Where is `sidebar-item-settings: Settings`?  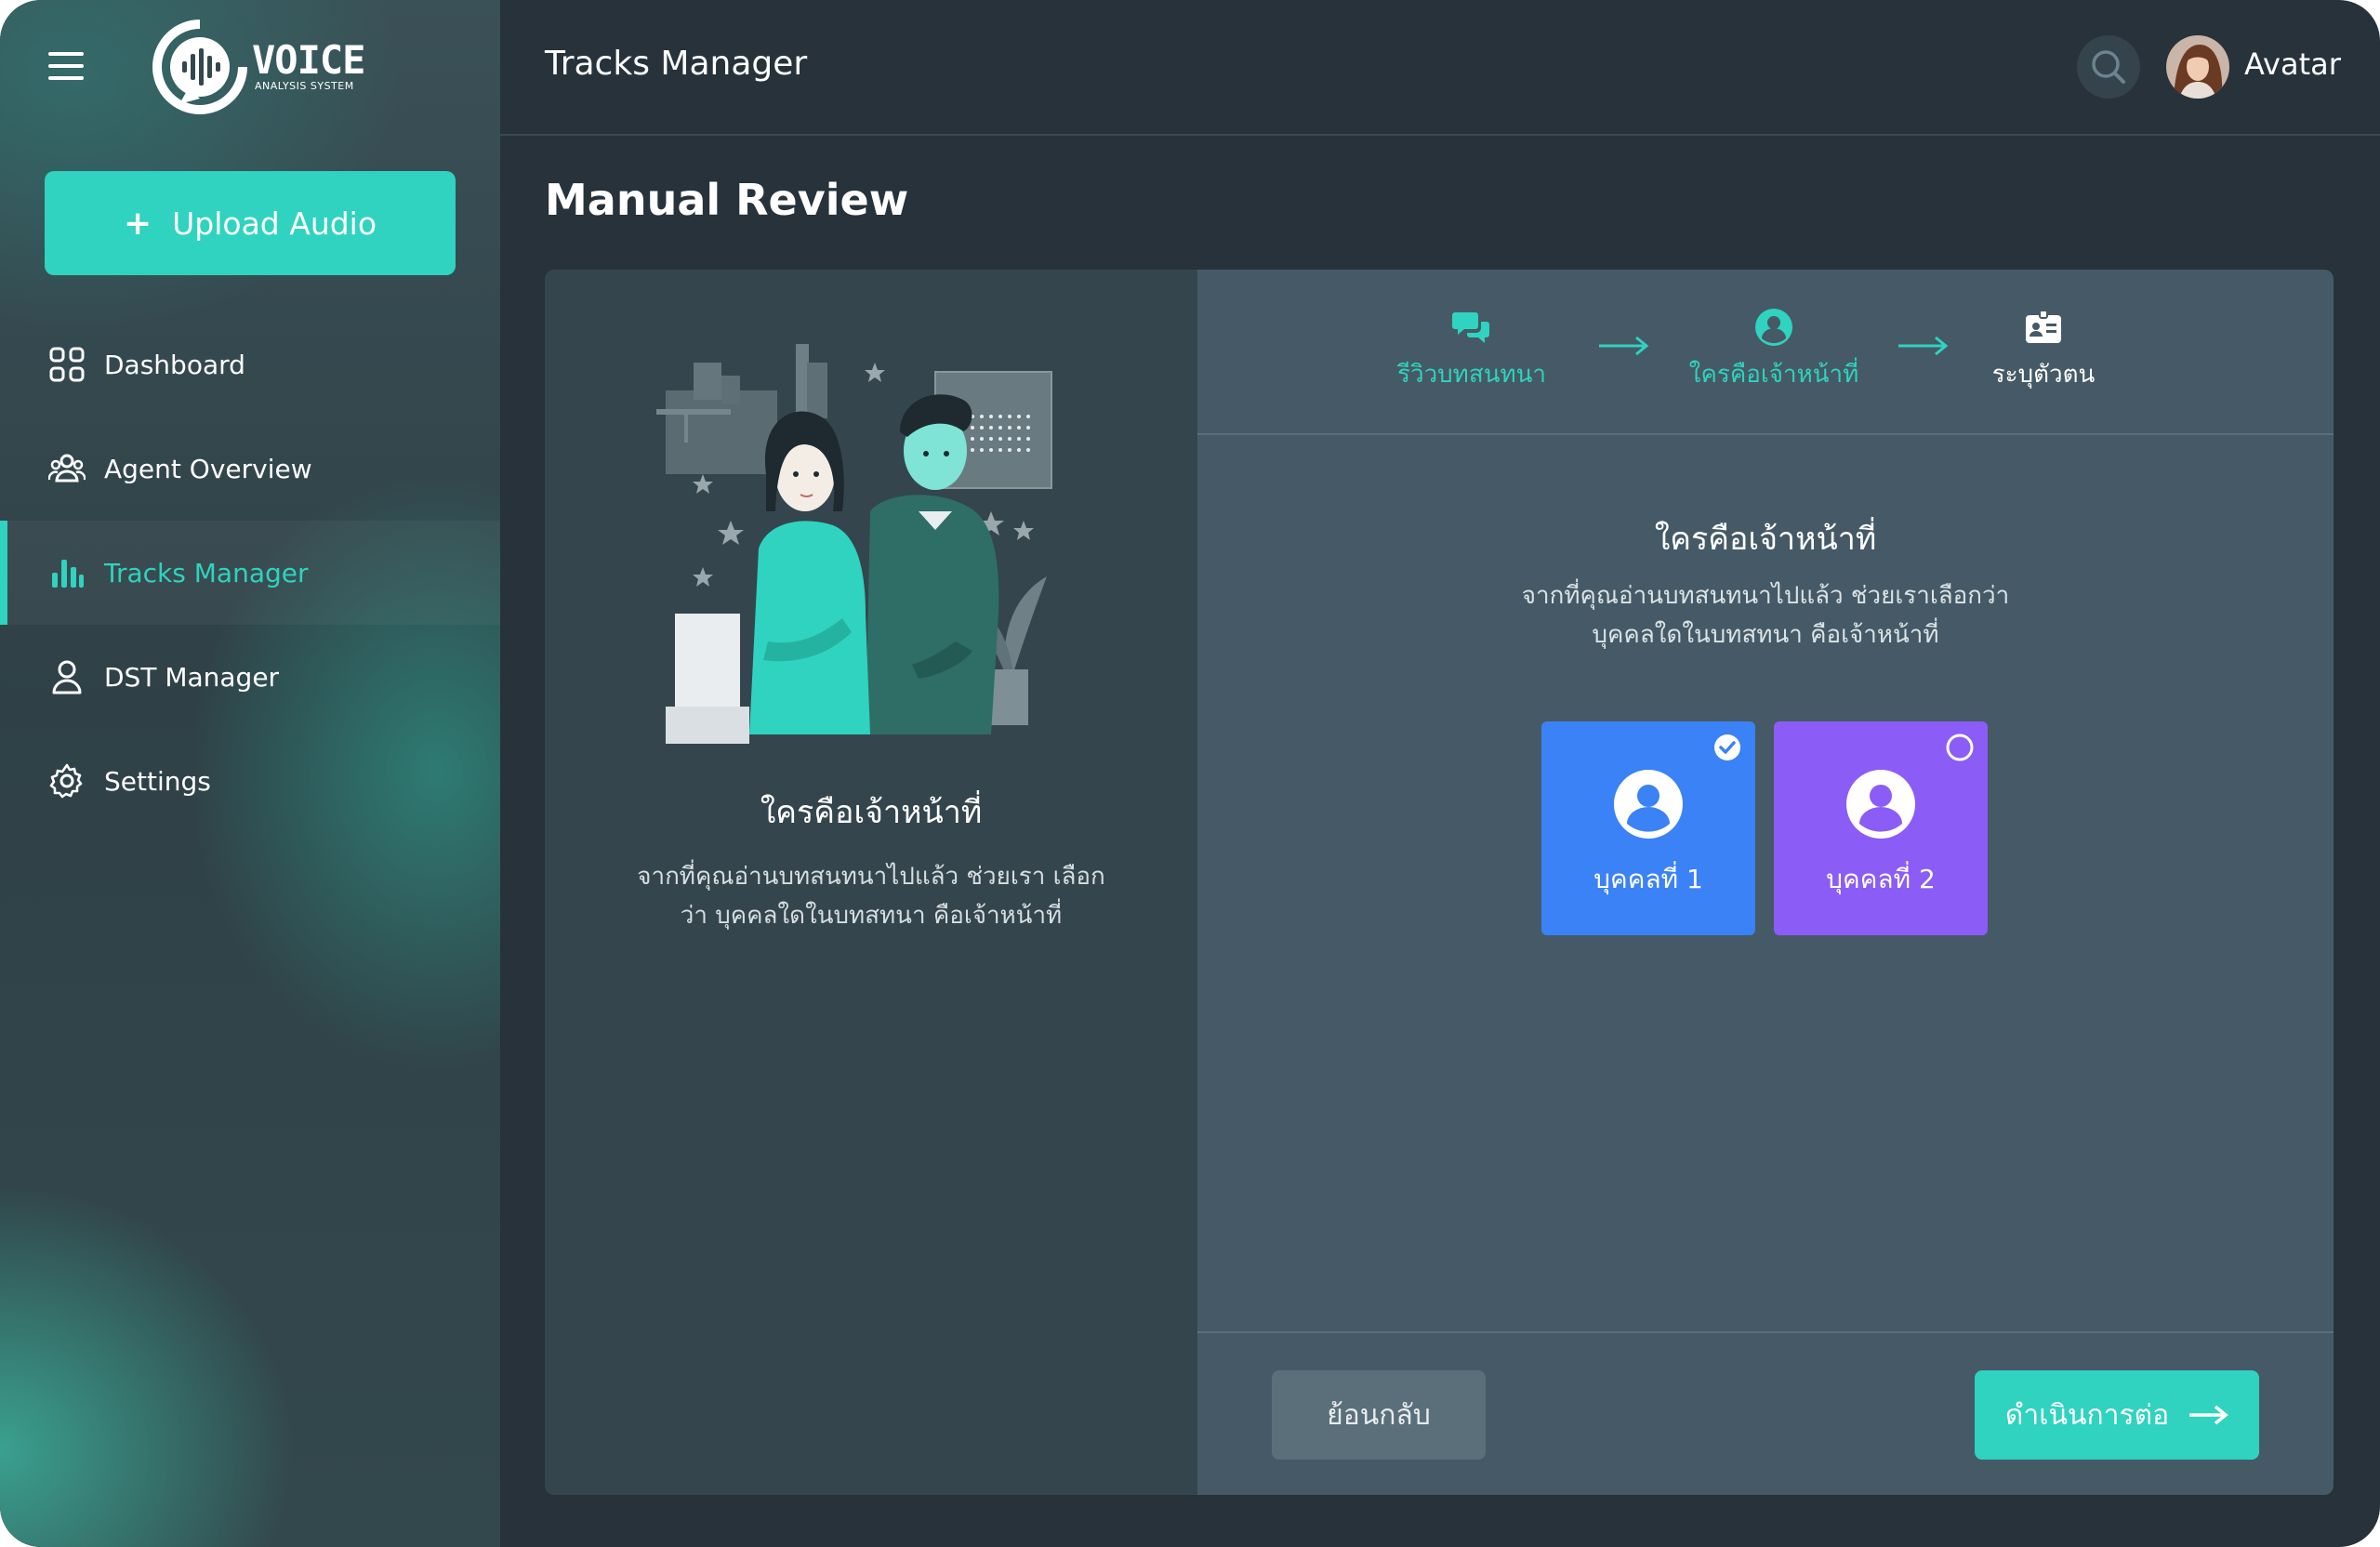
sidebar-item-settings: Settings is located at coordinates (250, 781).